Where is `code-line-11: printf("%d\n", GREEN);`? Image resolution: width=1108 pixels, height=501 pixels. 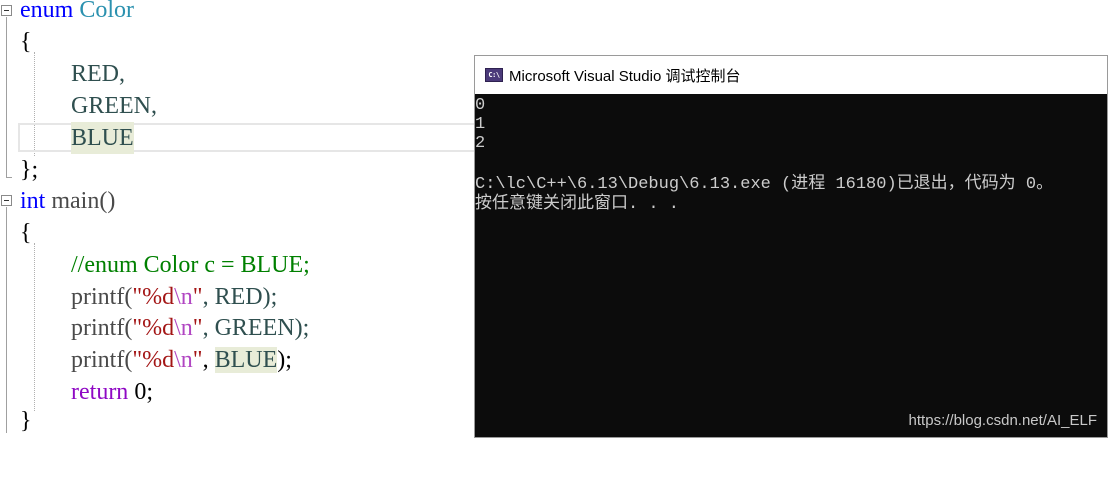 code-line-11: printf("%d\n", GREEN); is located at coordinates (154, 328).